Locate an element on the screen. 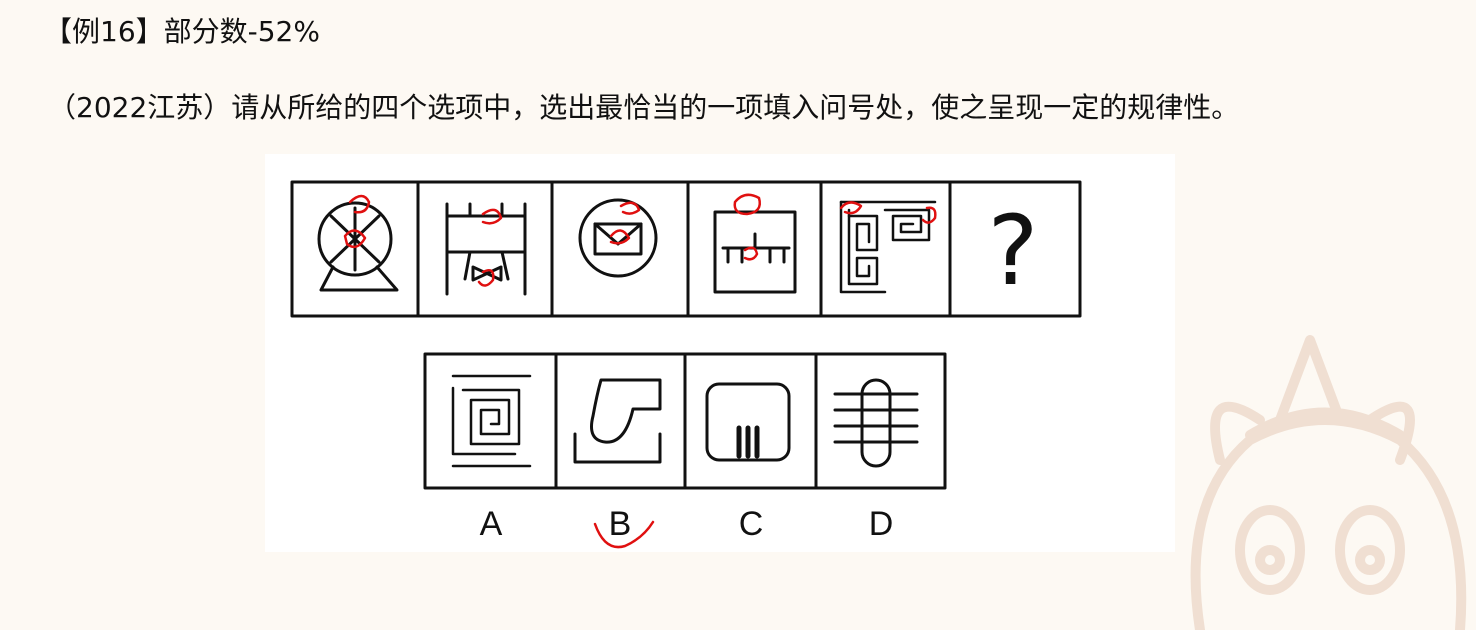 The height and width of the screenshot is (630, 1476). option-label-a: A is located at coordinates (491, 524).